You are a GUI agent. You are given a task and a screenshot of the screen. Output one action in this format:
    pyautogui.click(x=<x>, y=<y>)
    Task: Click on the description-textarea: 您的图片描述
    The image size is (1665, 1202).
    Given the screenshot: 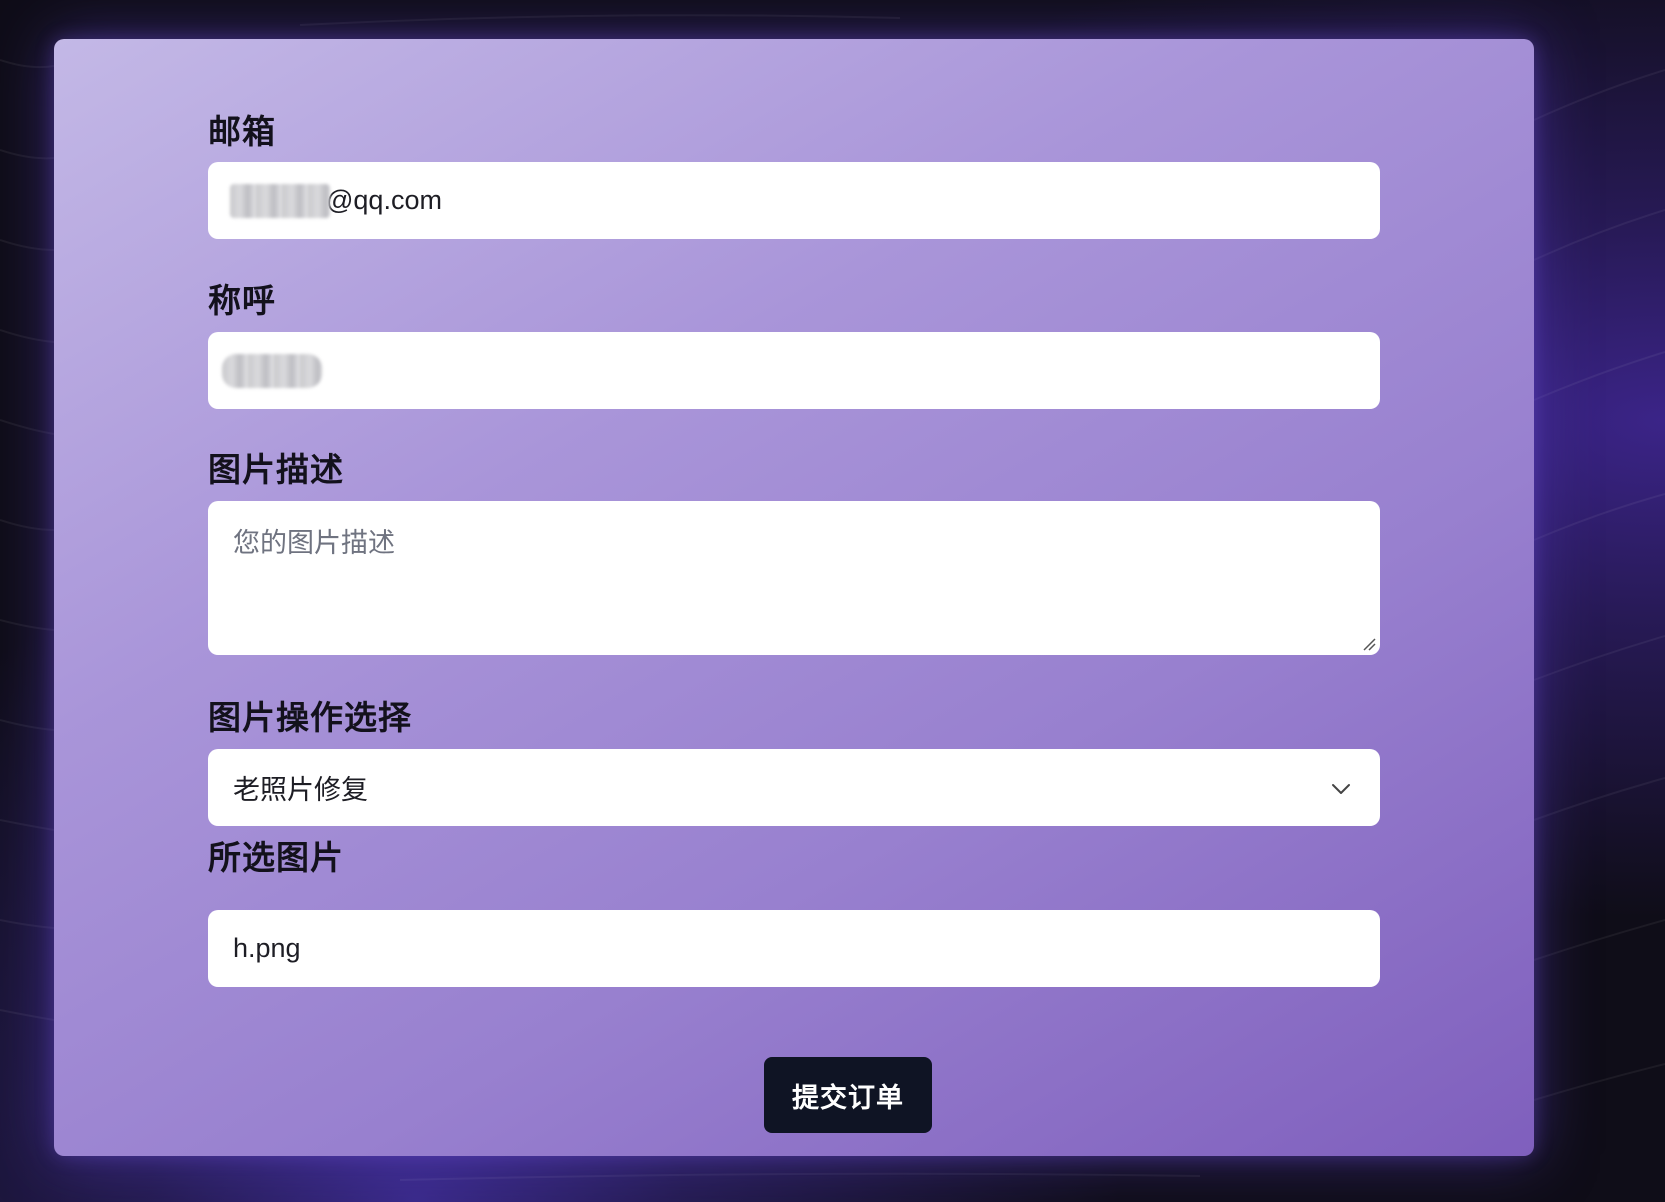 What is the action you would take?
    pyautogui.click(x=794, y=578)
    